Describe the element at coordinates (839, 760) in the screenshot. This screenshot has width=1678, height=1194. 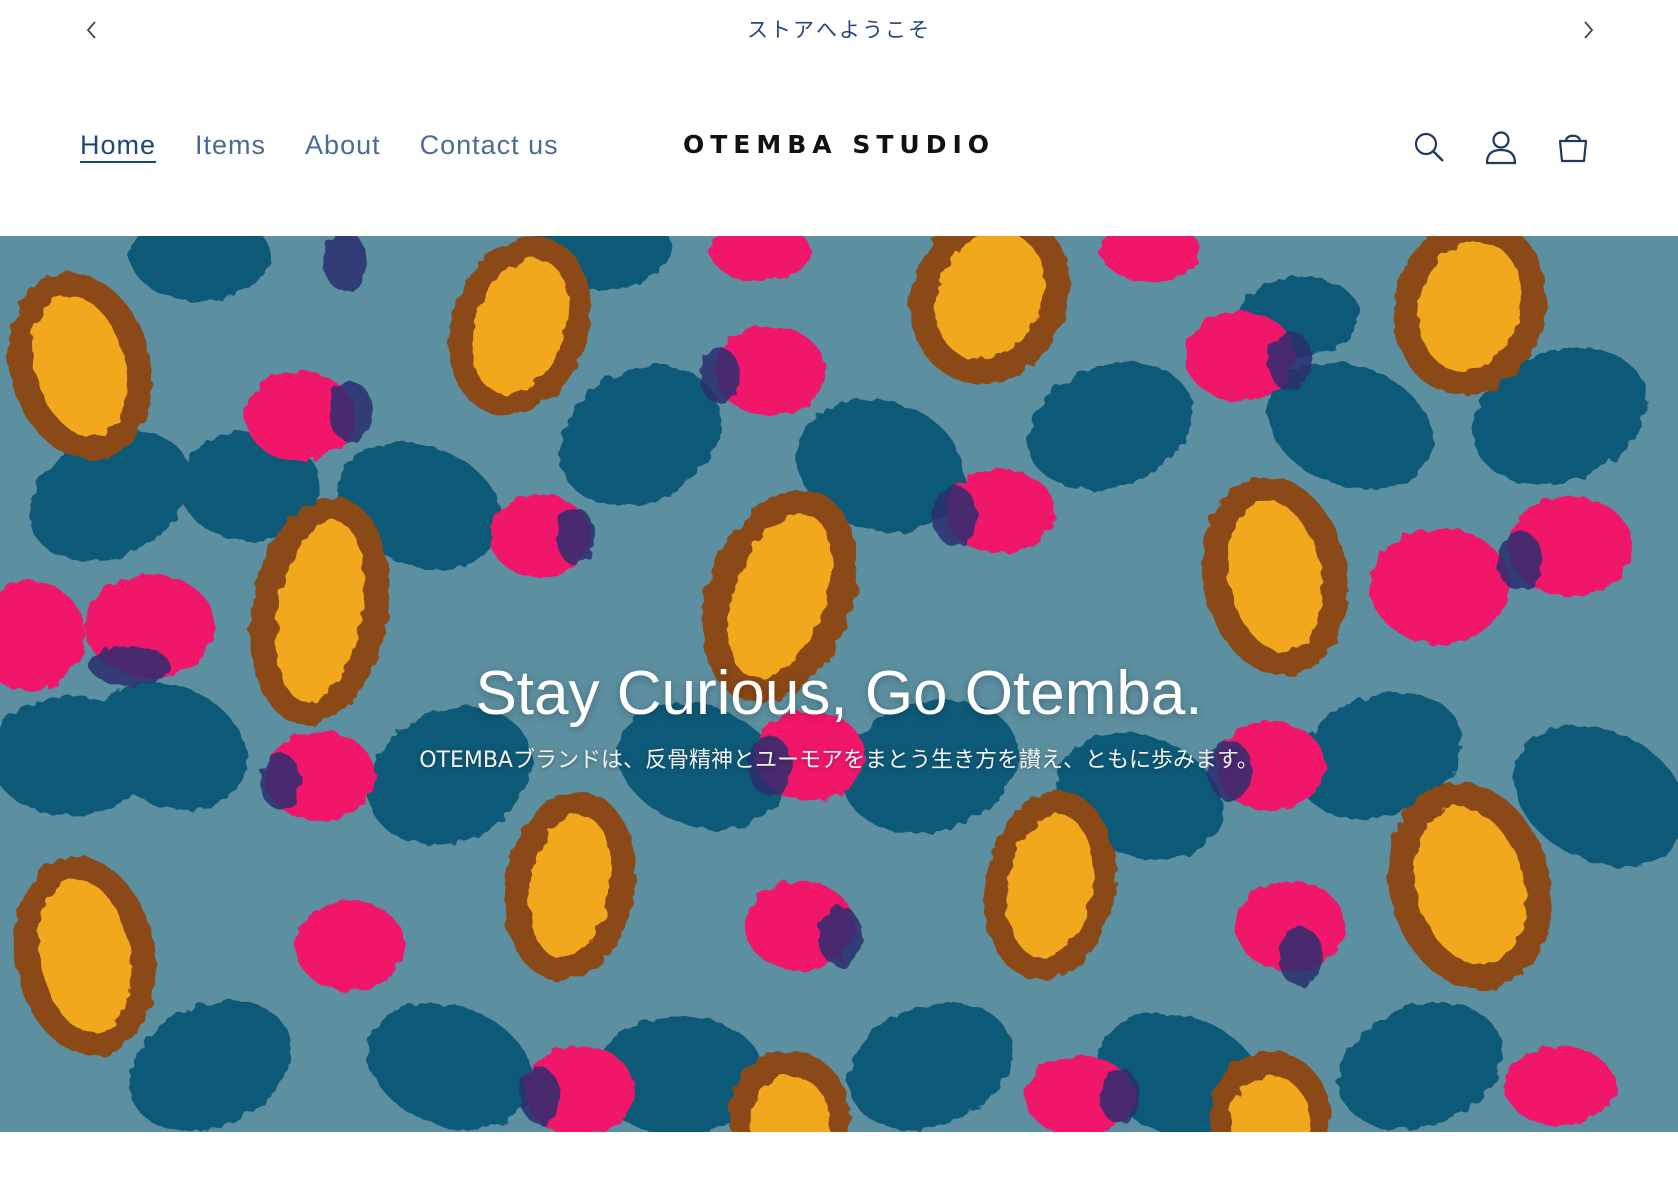
I see `hero-subtitle: OTEMBAブランドは、反骨精神とユーモアをまとう生き方を讃え、ともに歩みます。` at that location.